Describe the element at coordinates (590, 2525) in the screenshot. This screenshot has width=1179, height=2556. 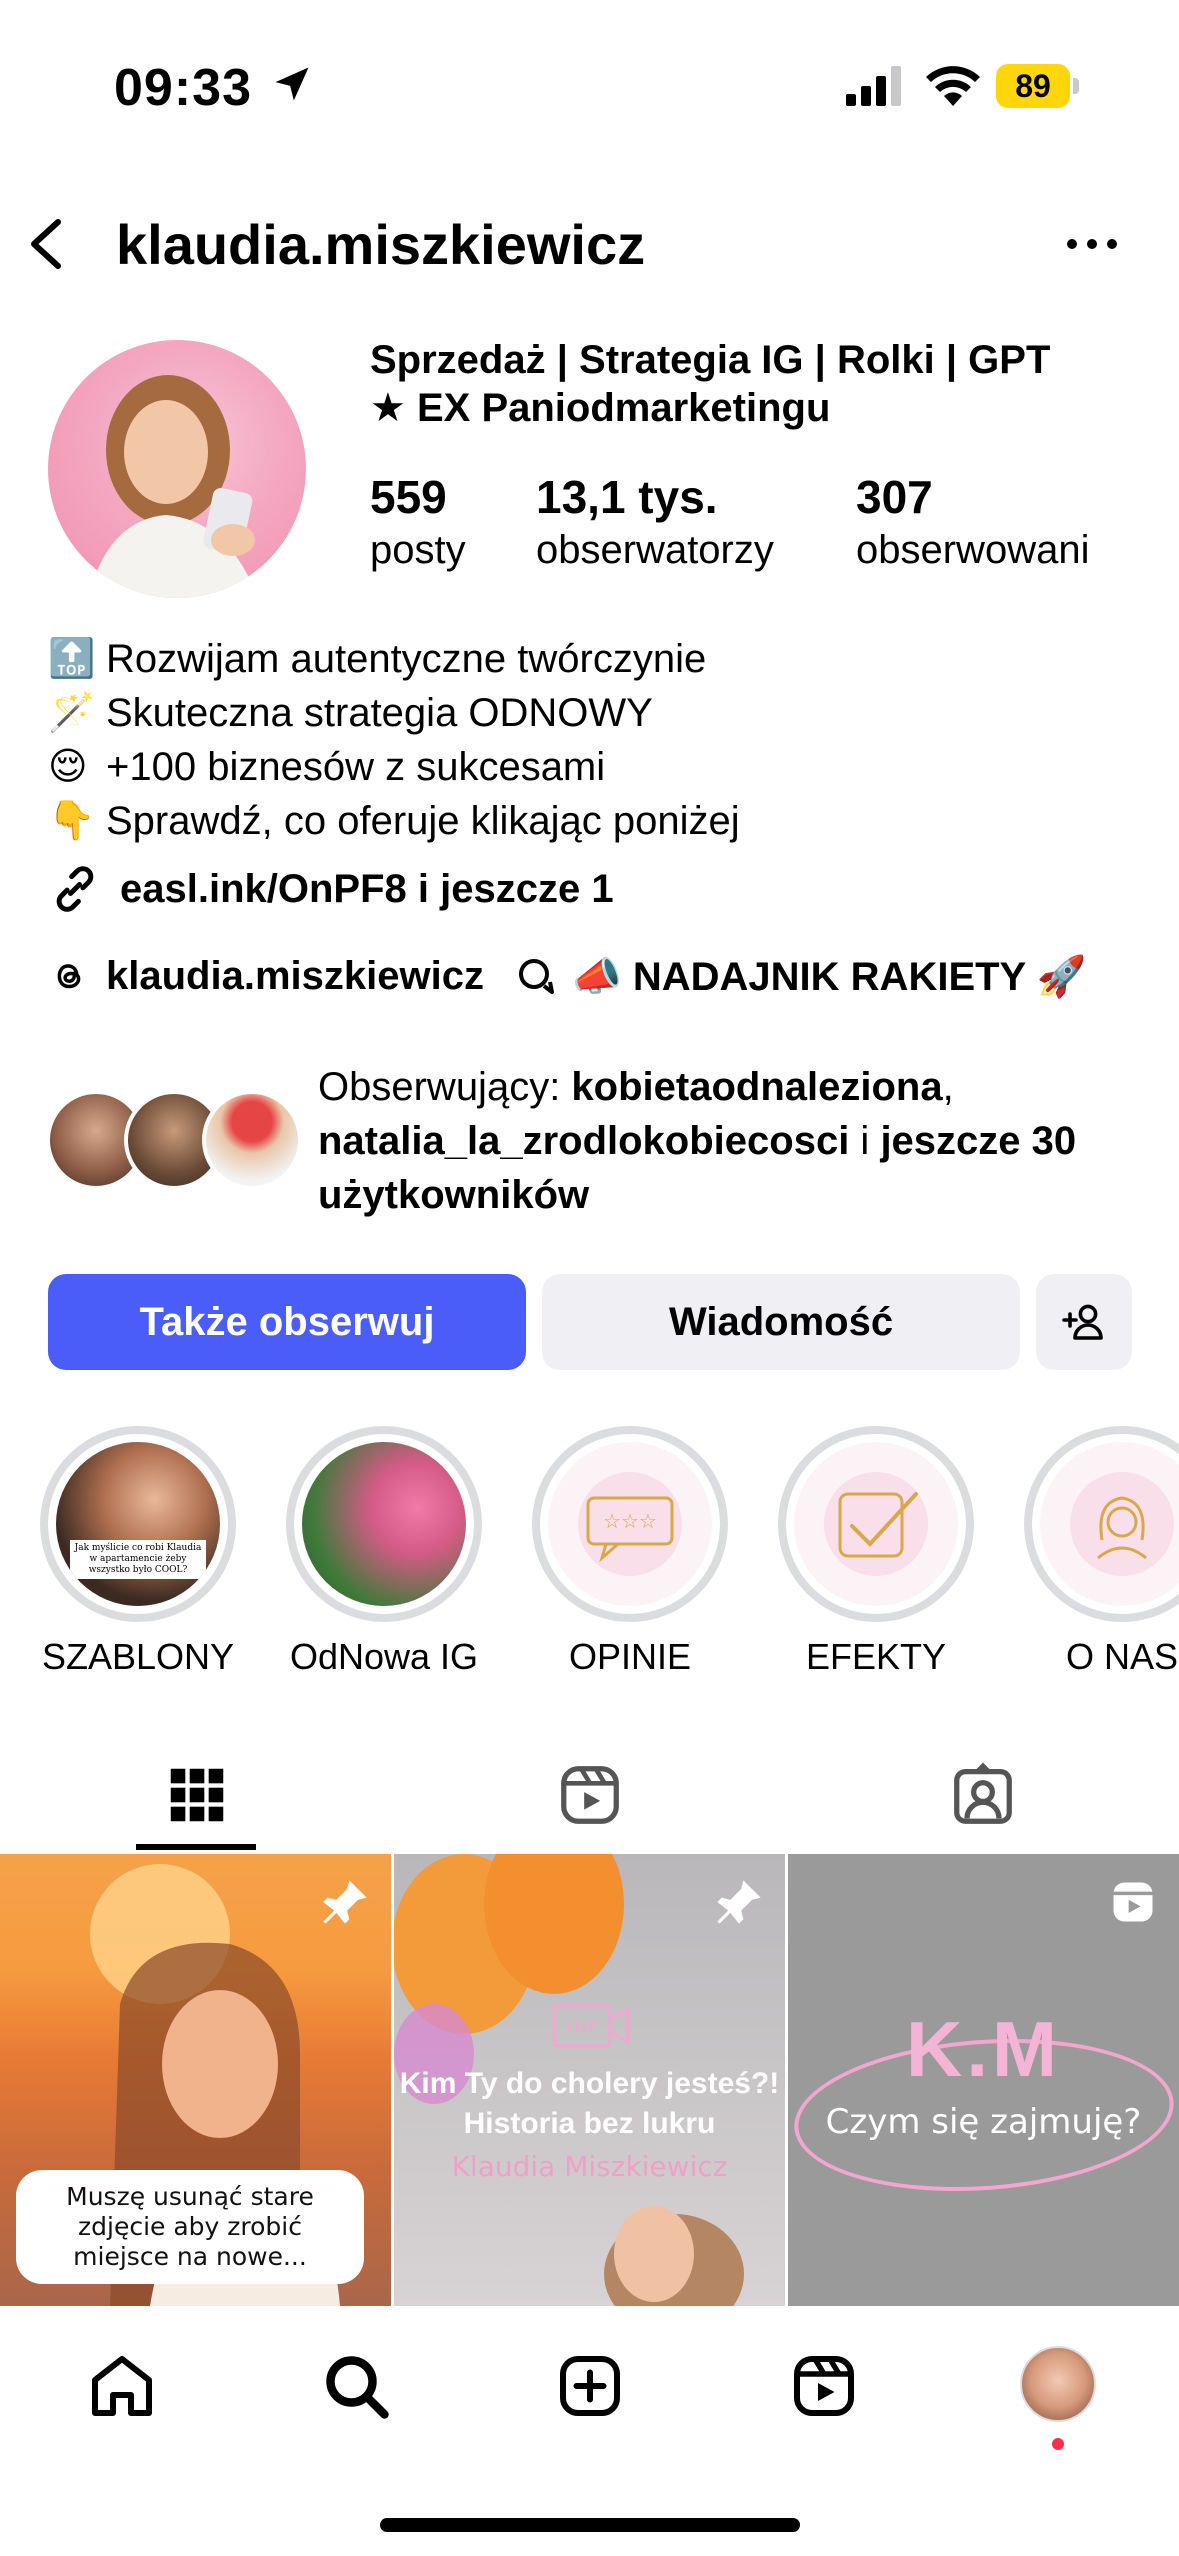
I see `home-indicator` at that location.